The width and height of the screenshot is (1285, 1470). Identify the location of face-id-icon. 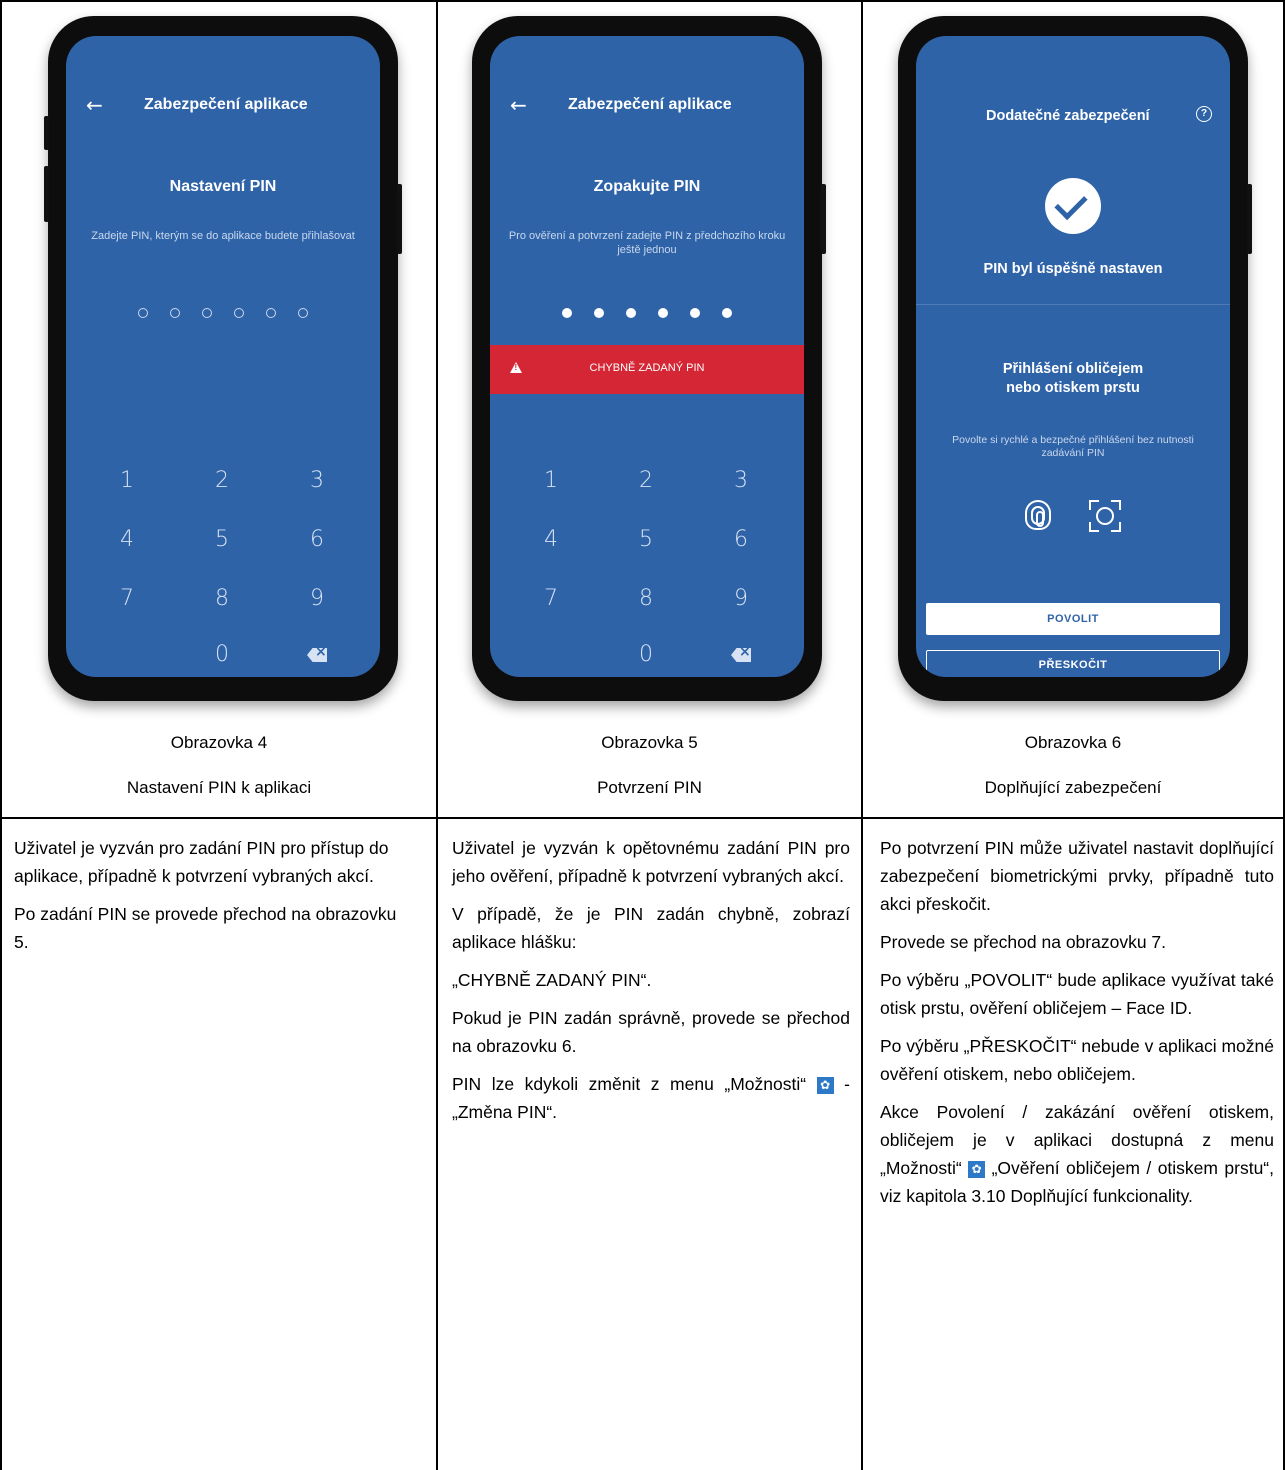
(1105, 516).